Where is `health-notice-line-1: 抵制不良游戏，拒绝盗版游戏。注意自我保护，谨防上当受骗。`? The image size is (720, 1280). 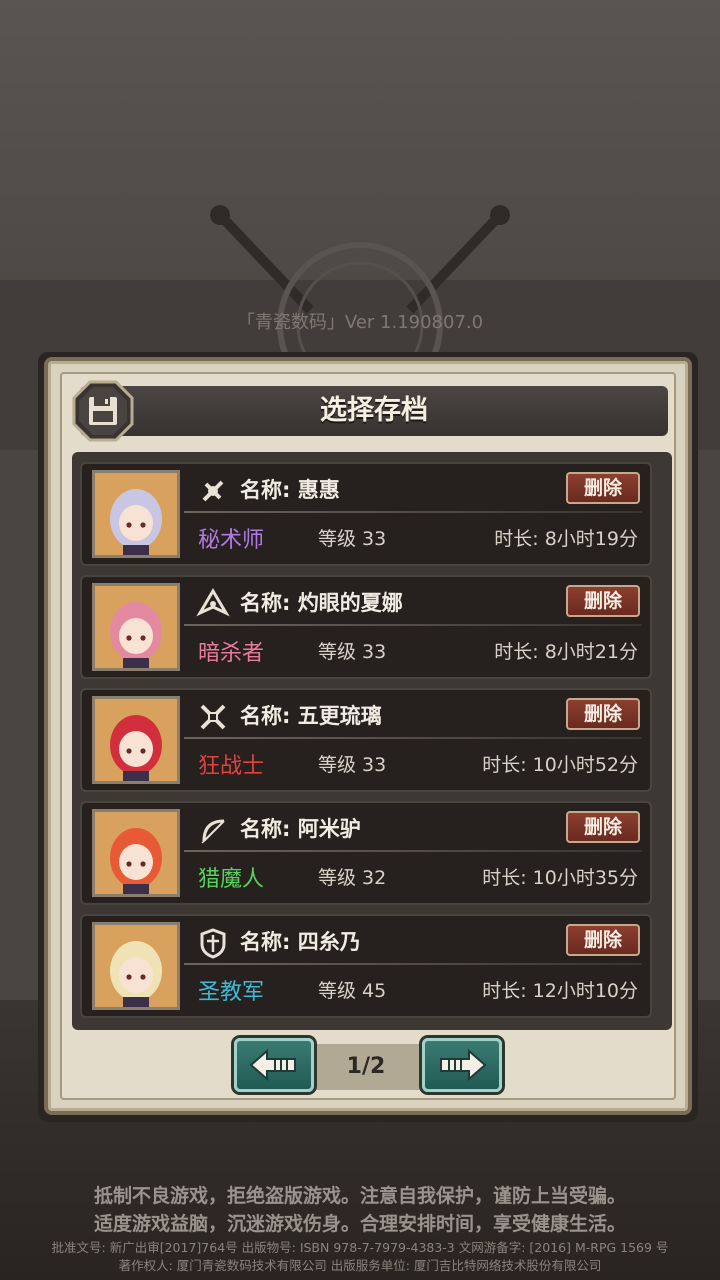 health-notice-line-1: 抵制不良游戏，拒绝盗版游戏。注意自我保护，谨防上当受骗。 is located at coordinates (359, 1196).